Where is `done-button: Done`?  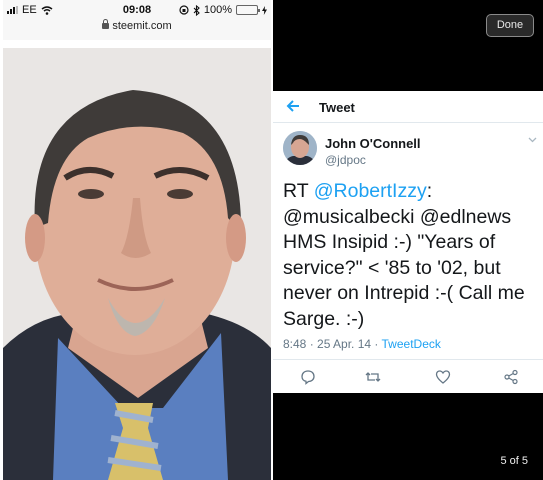 done-button: Done is located at coordinates (510, 25).